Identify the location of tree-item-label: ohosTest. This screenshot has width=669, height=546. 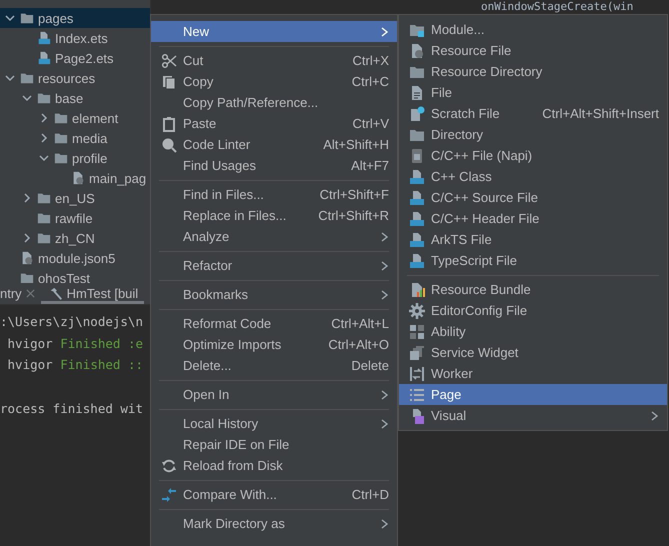
(64, 276).